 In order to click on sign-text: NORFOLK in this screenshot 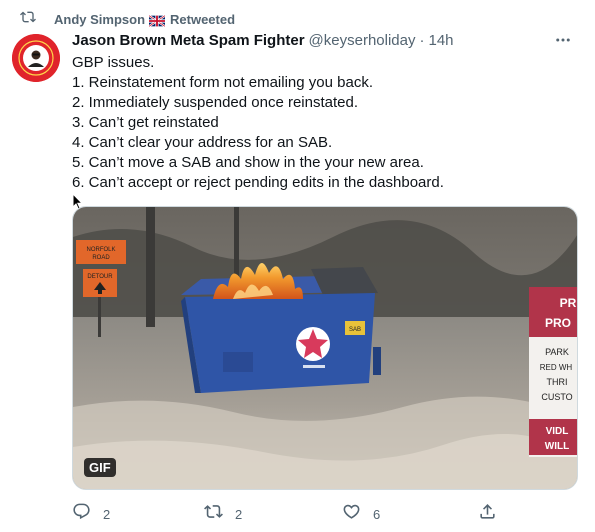, I will do `click(100, 250)`.